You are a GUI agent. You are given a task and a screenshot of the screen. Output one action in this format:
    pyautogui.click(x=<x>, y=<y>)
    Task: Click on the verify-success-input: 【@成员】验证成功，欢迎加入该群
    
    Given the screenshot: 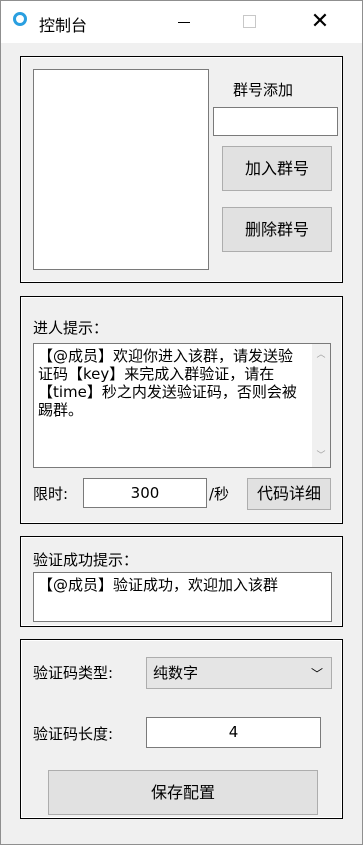 What is the action you would take?
    pyautogui.click(x=182, y=597)
    